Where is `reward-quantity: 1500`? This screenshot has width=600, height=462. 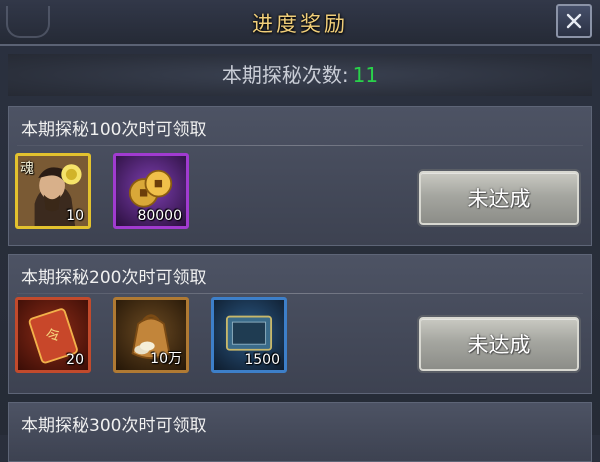 reward-quantity: 1500 is located at coordinates (262, 360).